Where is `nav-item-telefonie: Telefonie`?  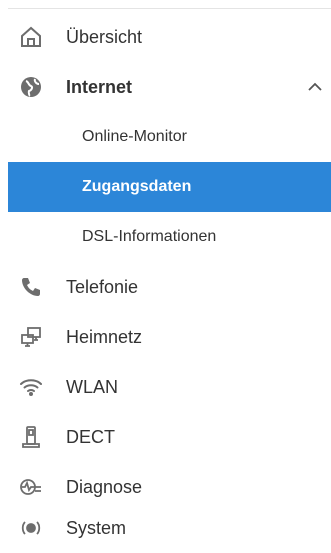 nav-item-telefonie: Telefonie is located at coordinates (169, 287).